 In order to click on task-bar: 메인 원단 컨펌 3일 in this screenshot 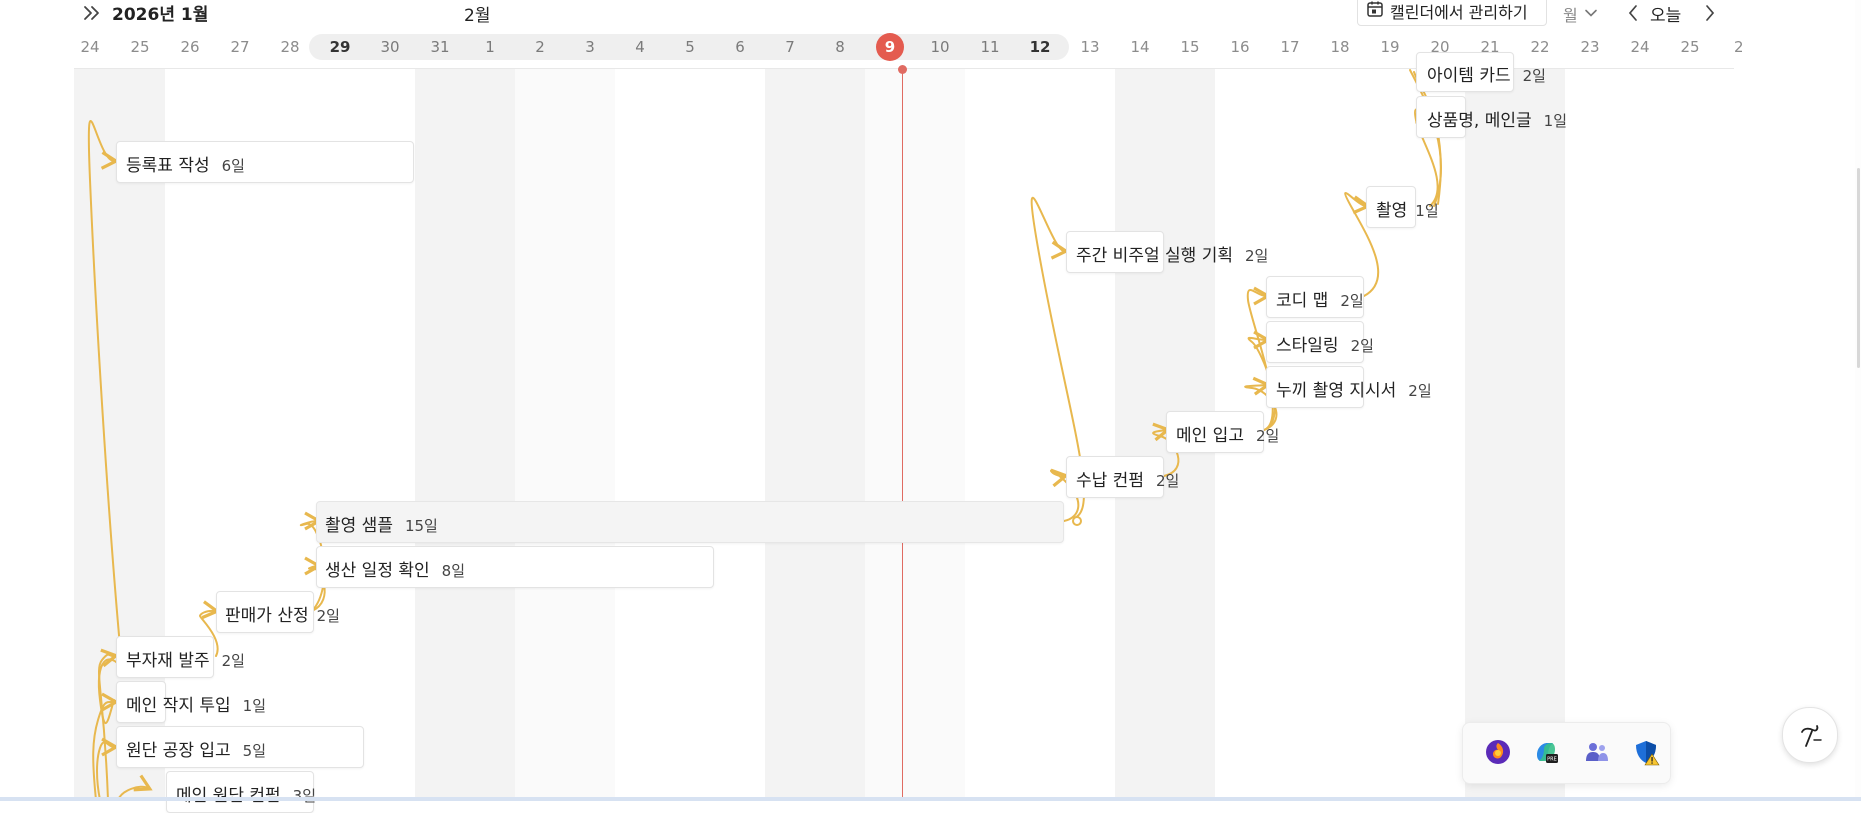, I will do `click(241, 792)`.